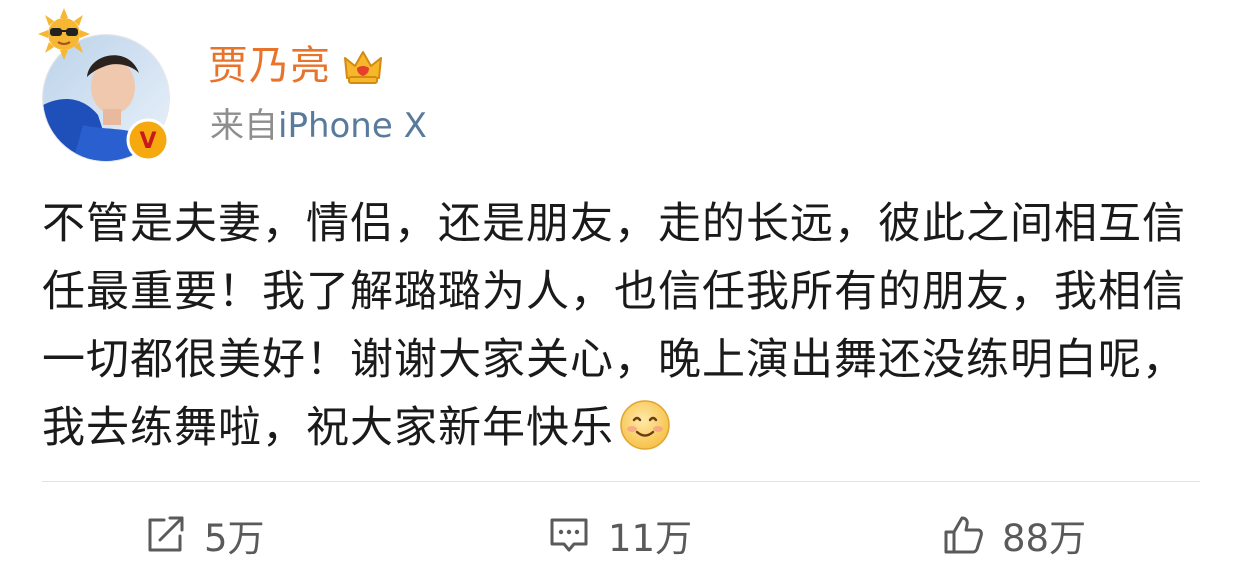 The width and height of the screenshot is (1241, 582). I want to click on svg-text: V, so click(147, 141).